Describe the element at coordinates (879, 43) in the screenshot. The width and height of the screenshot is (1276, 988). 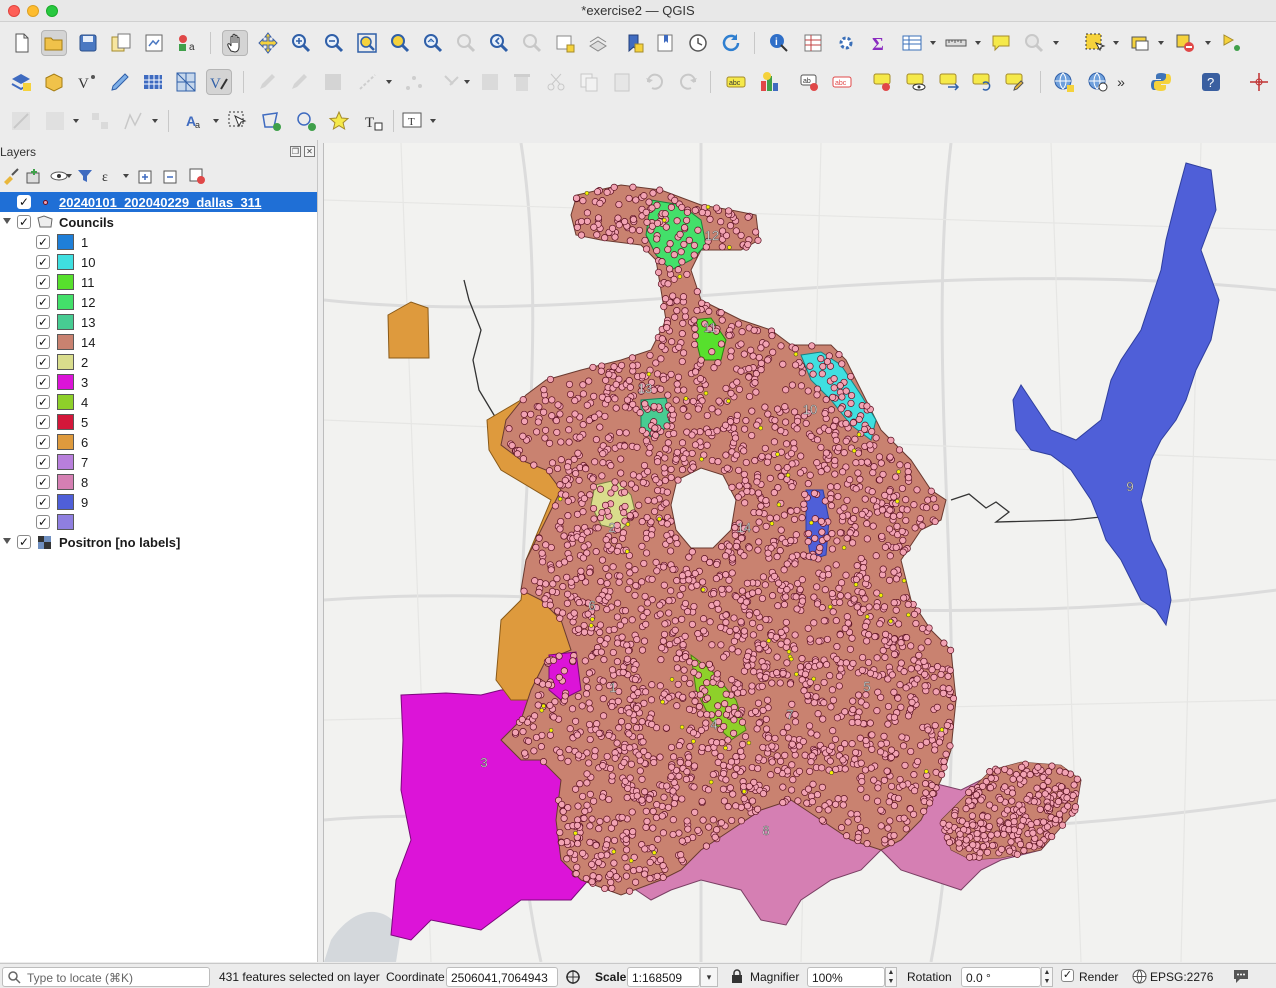
I see `statistics-icon: Σ` at that location.